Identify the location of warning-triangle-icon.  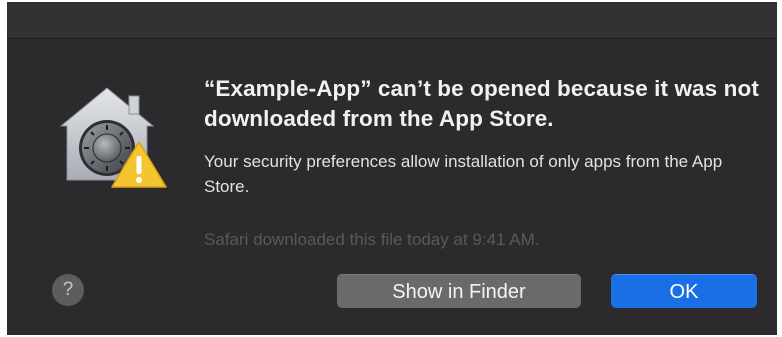
(139, 165).